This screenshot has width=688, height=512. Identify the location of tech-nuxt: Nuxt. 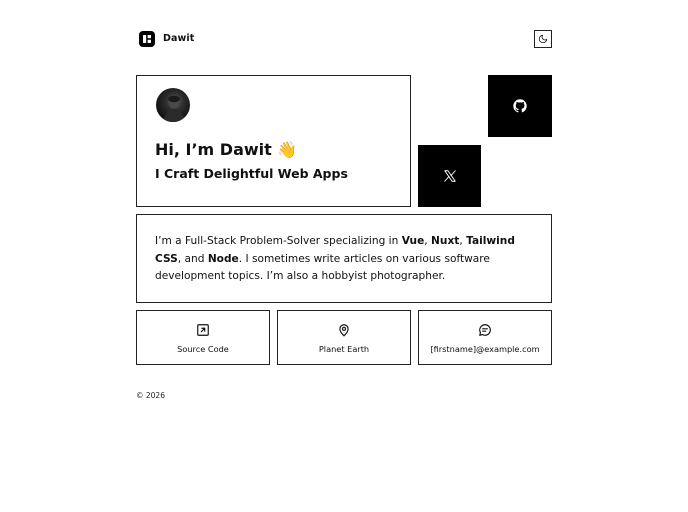
(445, 241).